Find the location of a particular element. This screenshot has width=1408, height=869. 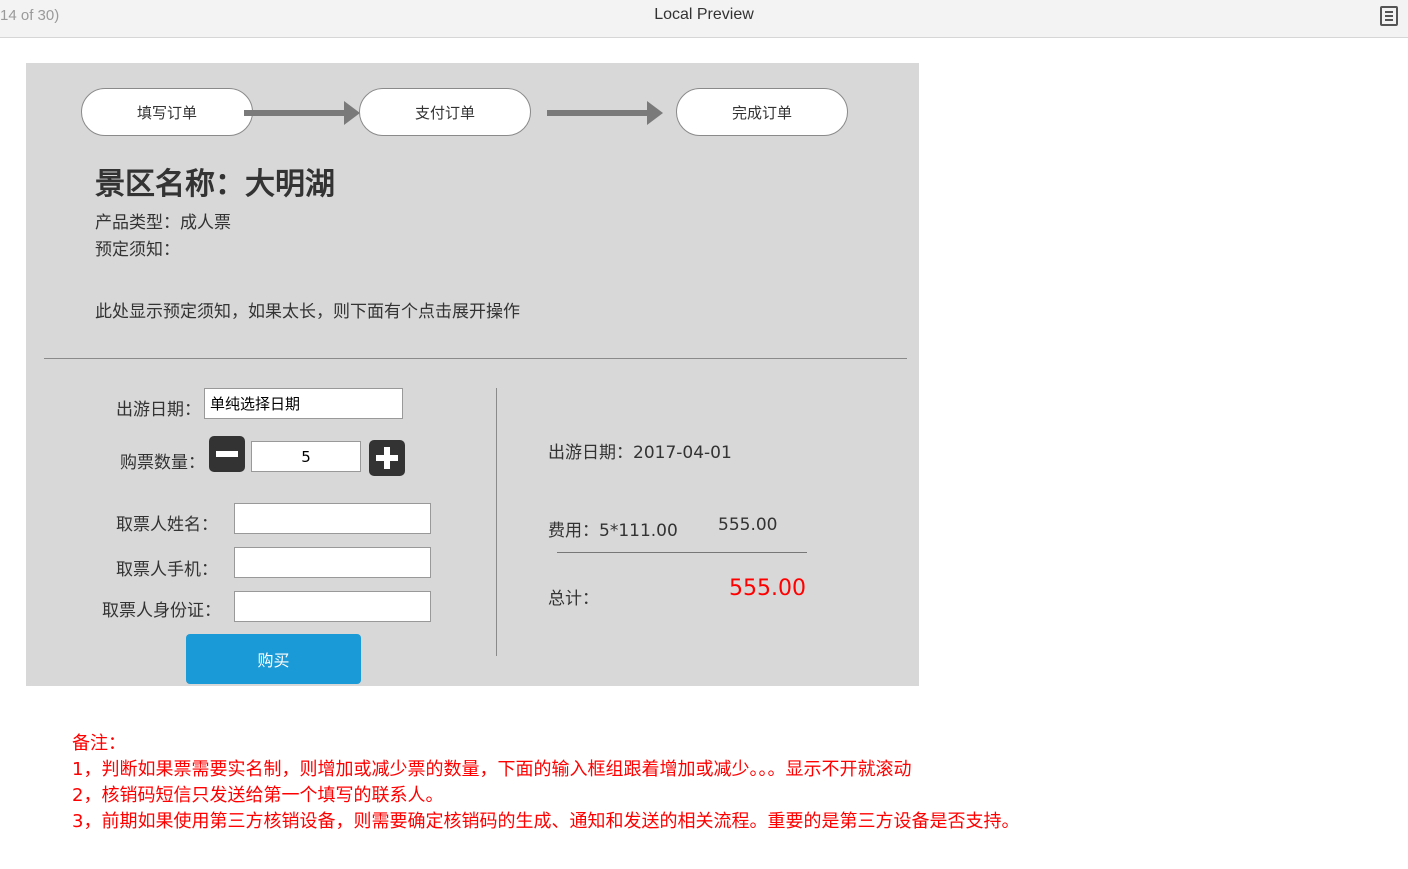

step-pay-order: 支付订单 is located at coordinates (445, 112).